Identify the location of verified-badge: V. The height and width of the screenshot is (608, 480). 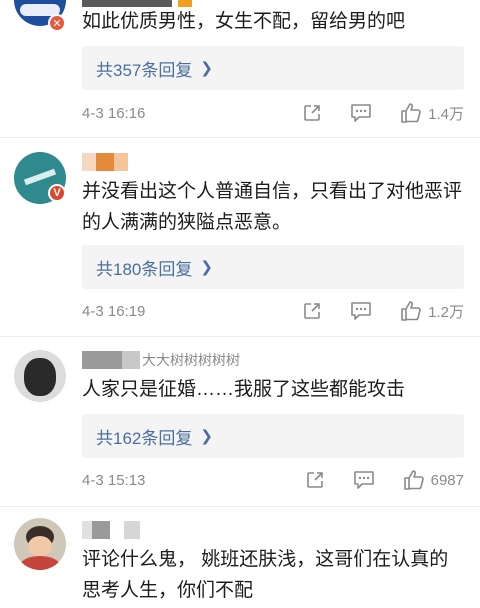
(57, 193).